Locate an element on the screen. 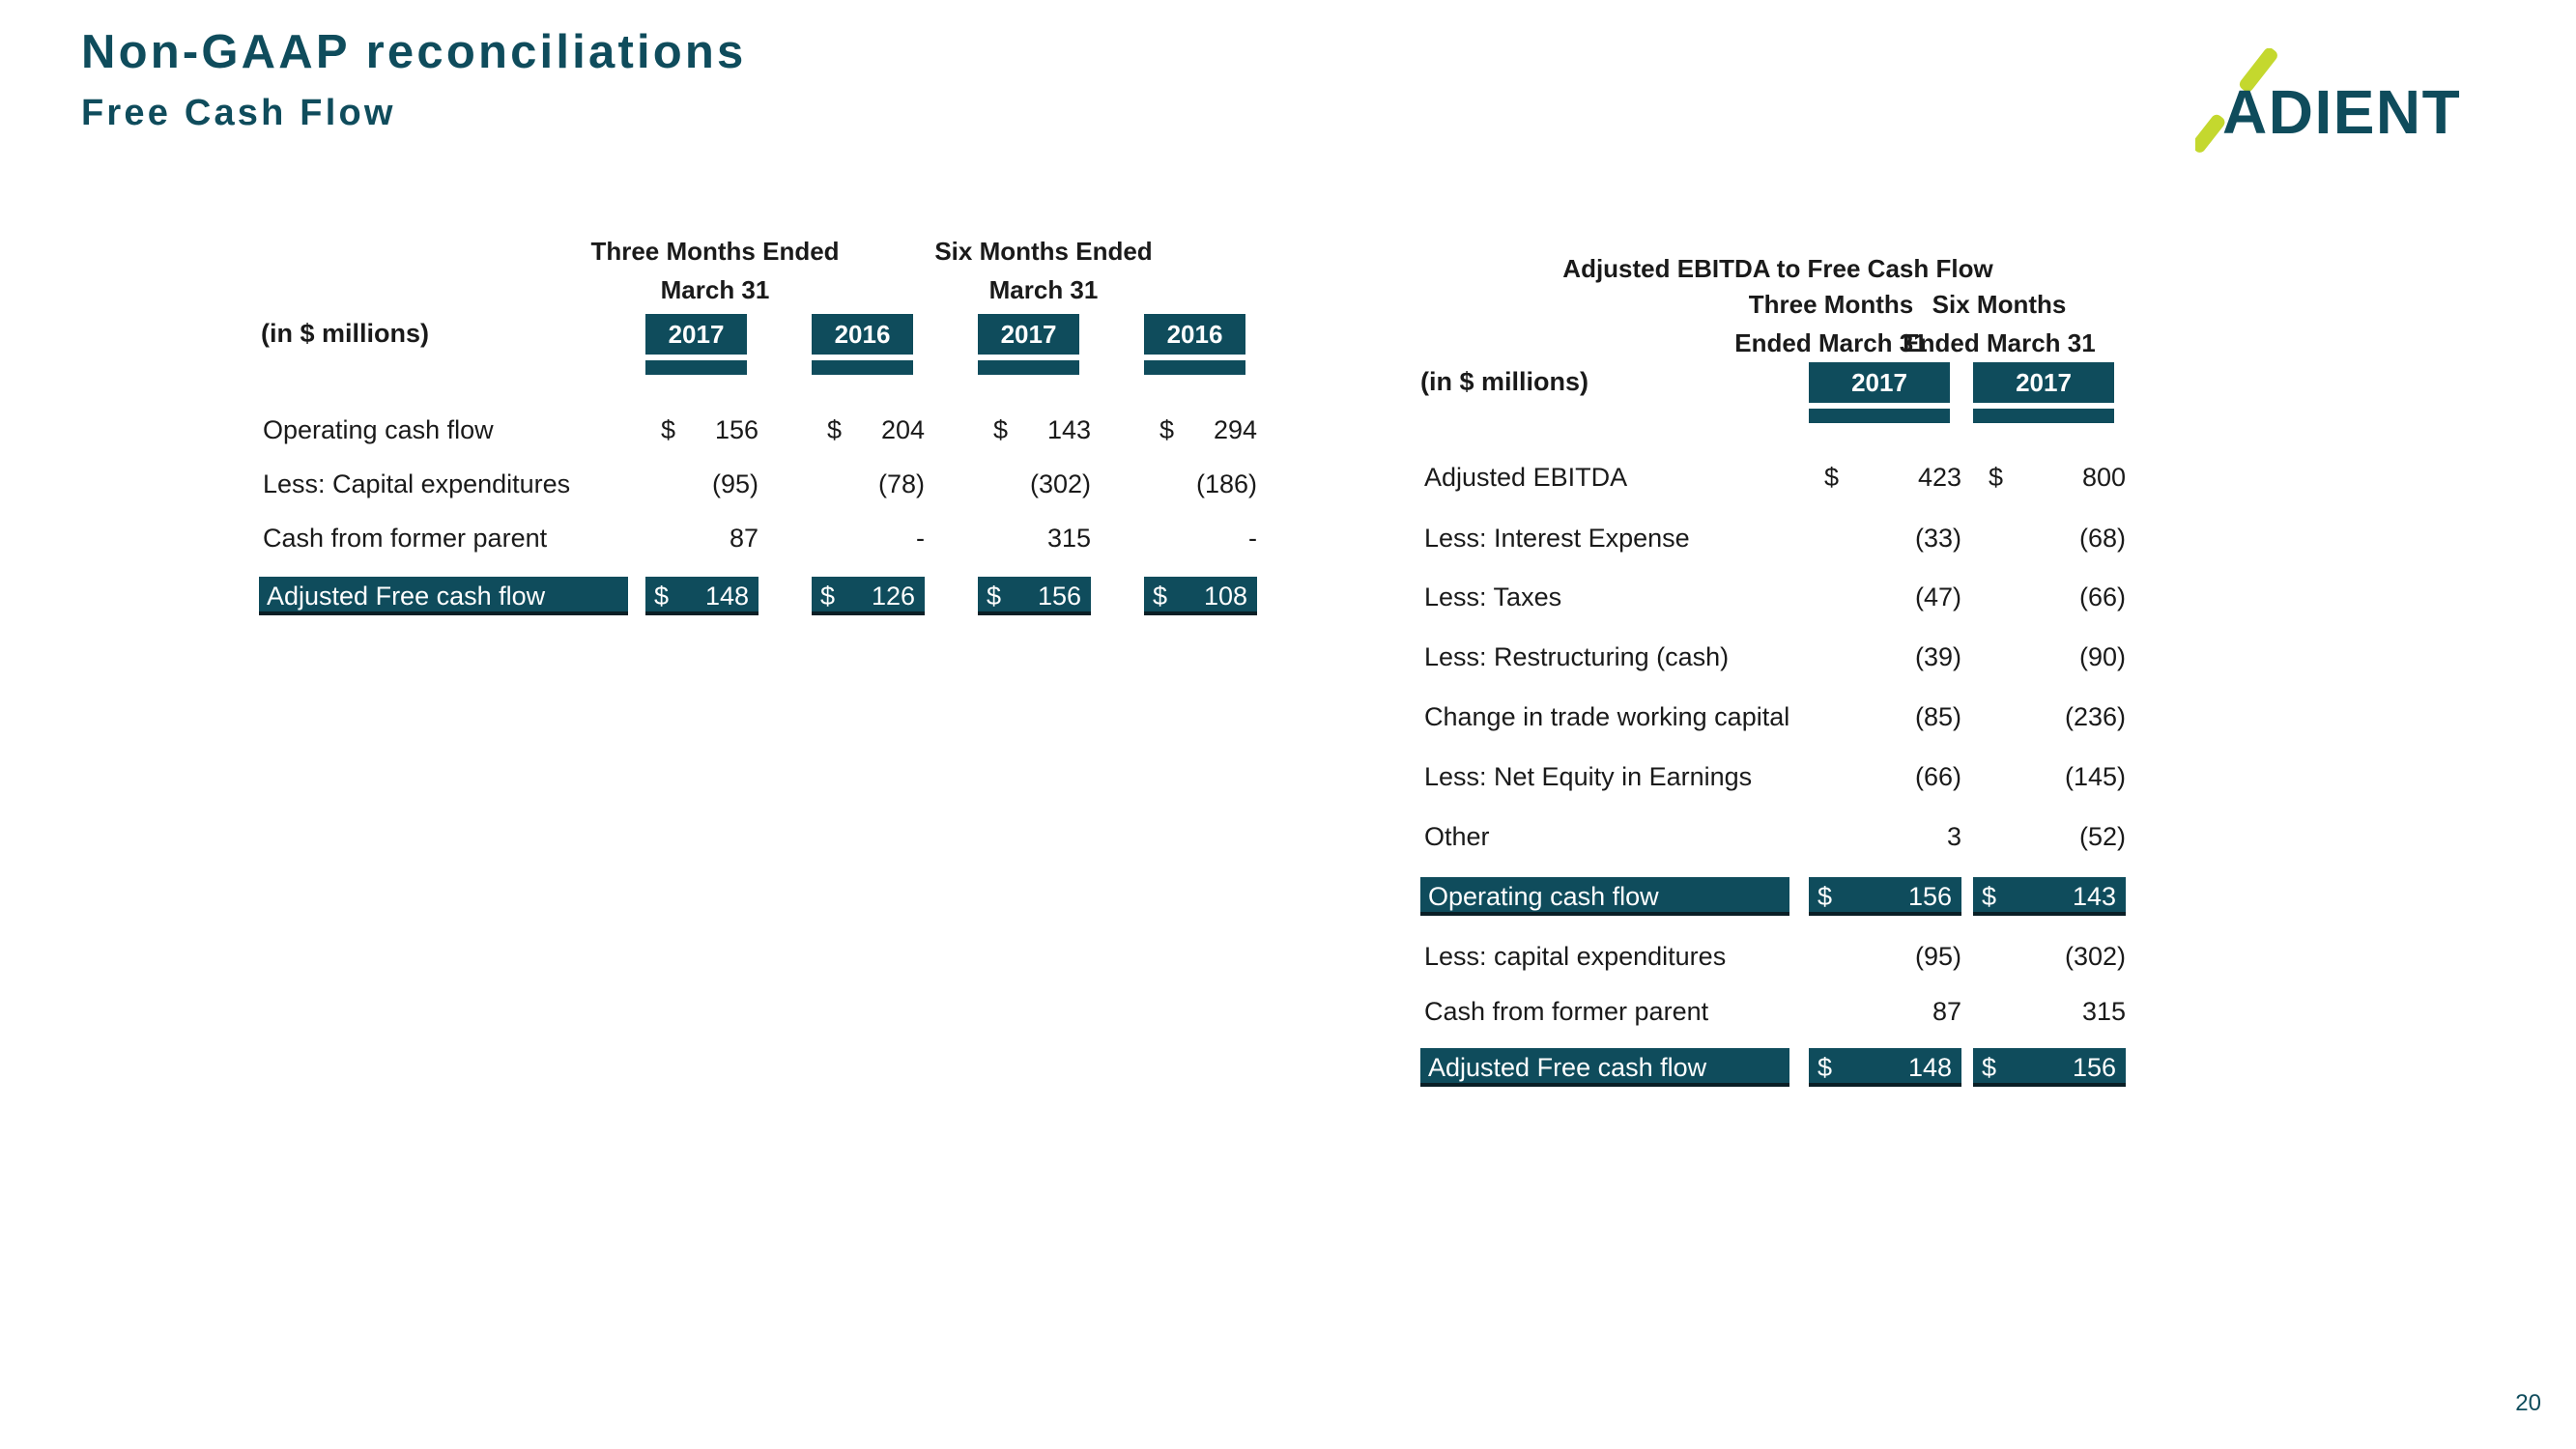 This screenshot has height=1449, width=2576. cell-total: $ 143 is located at coordinates (2049, 896).